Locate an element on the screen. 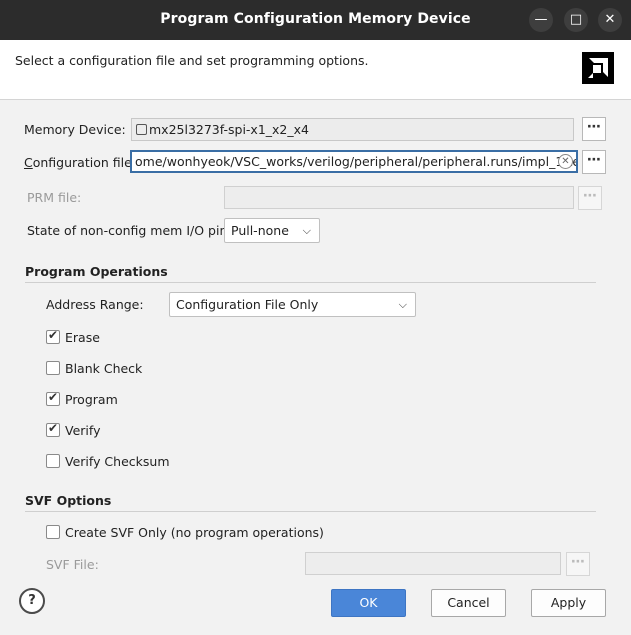 The width and height of the screenshot is (631, 635). memory-device-label: Memory Device: is located at coordinates (75, 129).